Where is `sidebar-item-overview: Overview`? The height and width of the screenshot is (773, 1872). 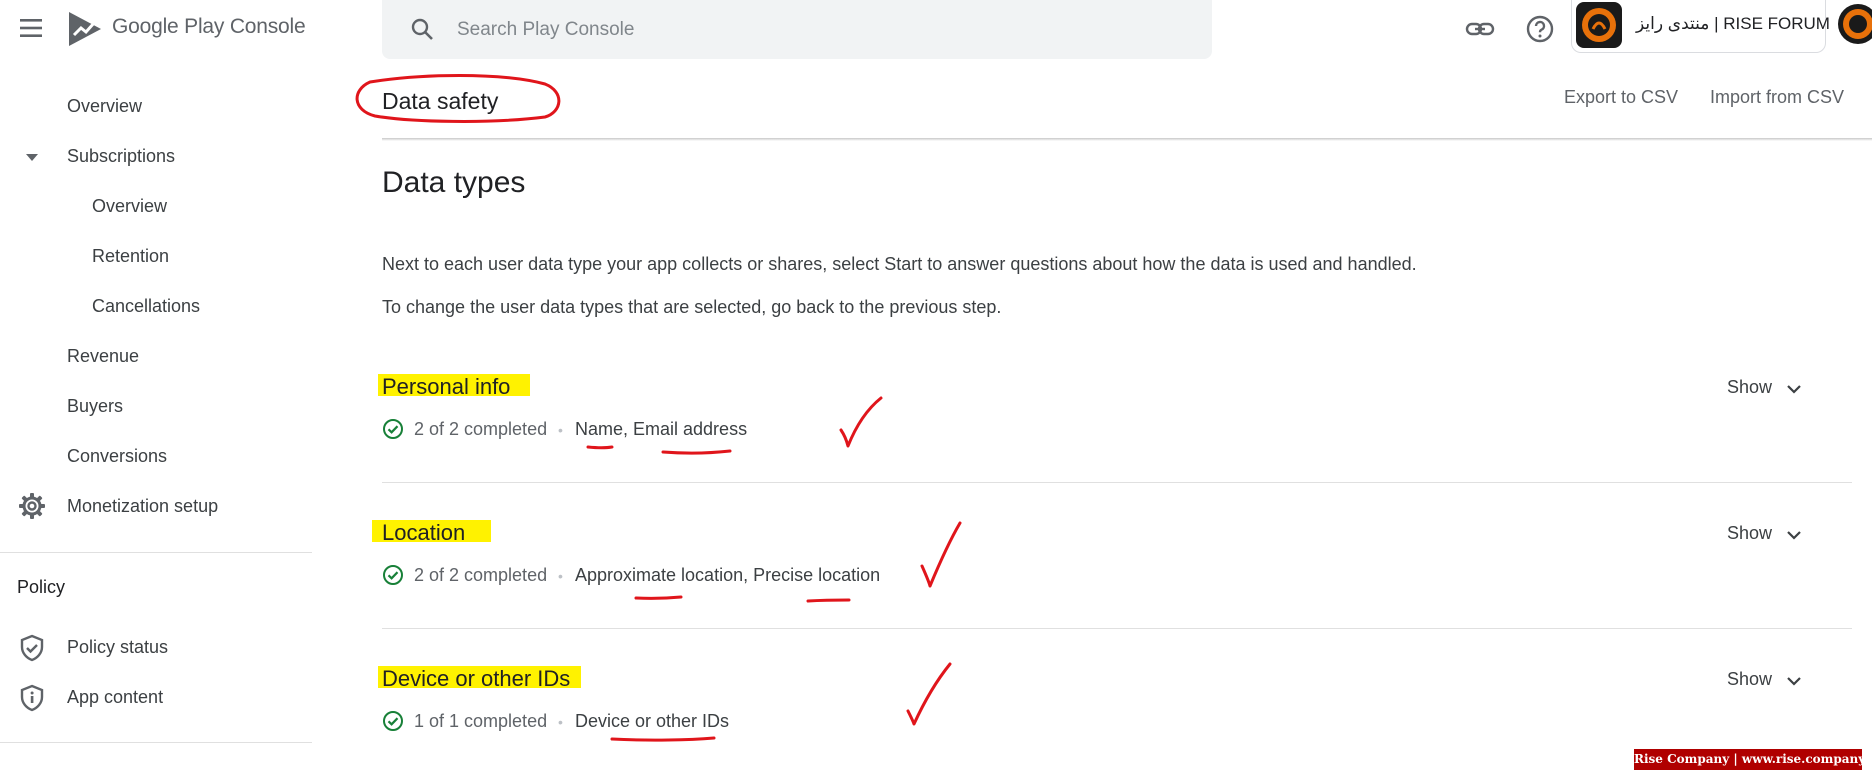
sidebar-item-overview: Overview is located at coordinates (104, 106).